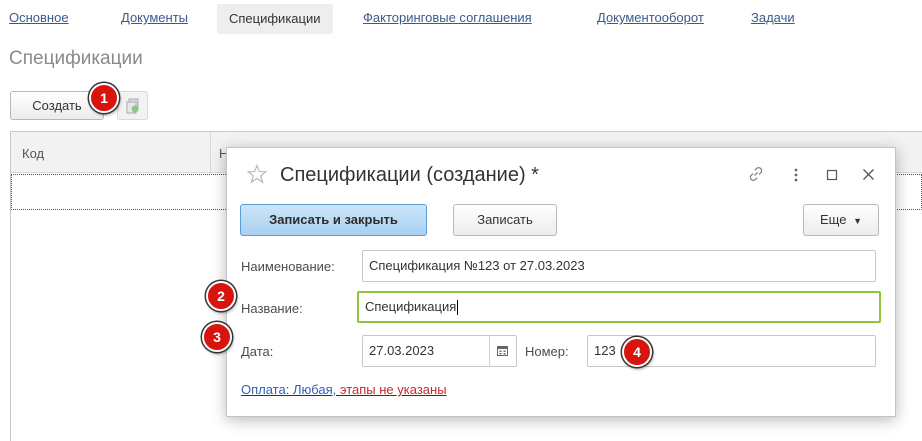 Image resolution: width=922 pixels, height=441 pixels. What do you see at coordinates (76, 58) in the screenshot?
I see `page-title: Спецификации` at bounding box center [76, 58].